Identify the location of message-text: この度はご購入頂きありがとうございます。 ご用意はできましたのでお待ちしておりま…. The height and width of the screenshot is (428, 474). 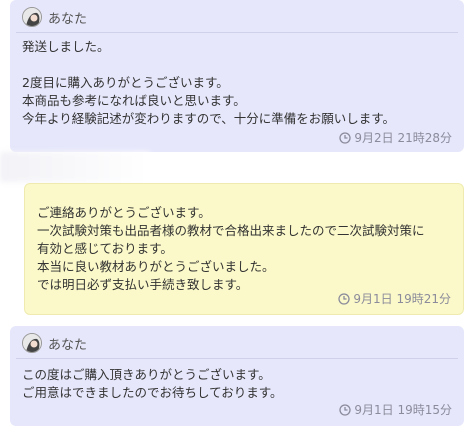
(152, 383).